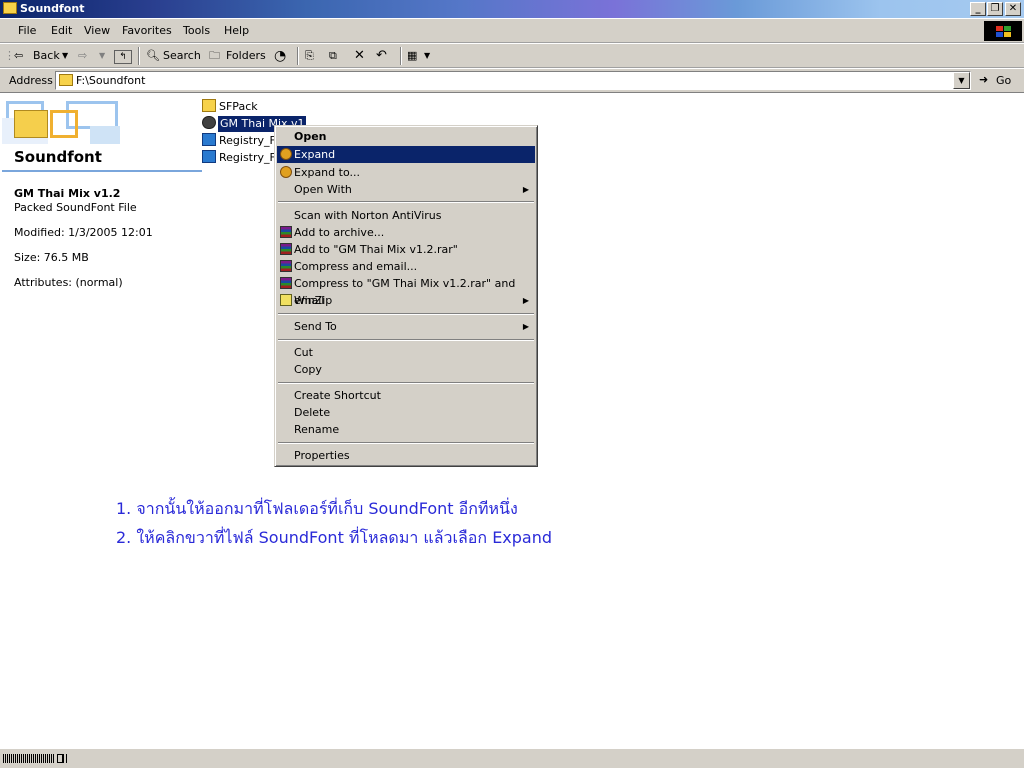 This screenshot has width=1024, height=768. I want to click on address-dropdown-button: ▼, so click(961, 80).